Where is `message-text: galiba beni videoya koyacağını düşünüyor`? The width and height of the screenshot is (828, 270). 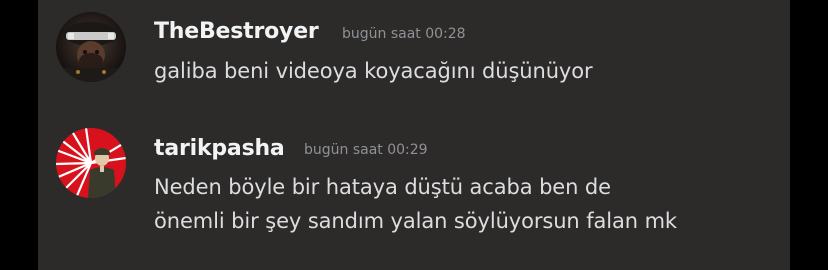
message-text: galiba beni videoya koyacağını düşünüyor is located at coordinates (373, 71).